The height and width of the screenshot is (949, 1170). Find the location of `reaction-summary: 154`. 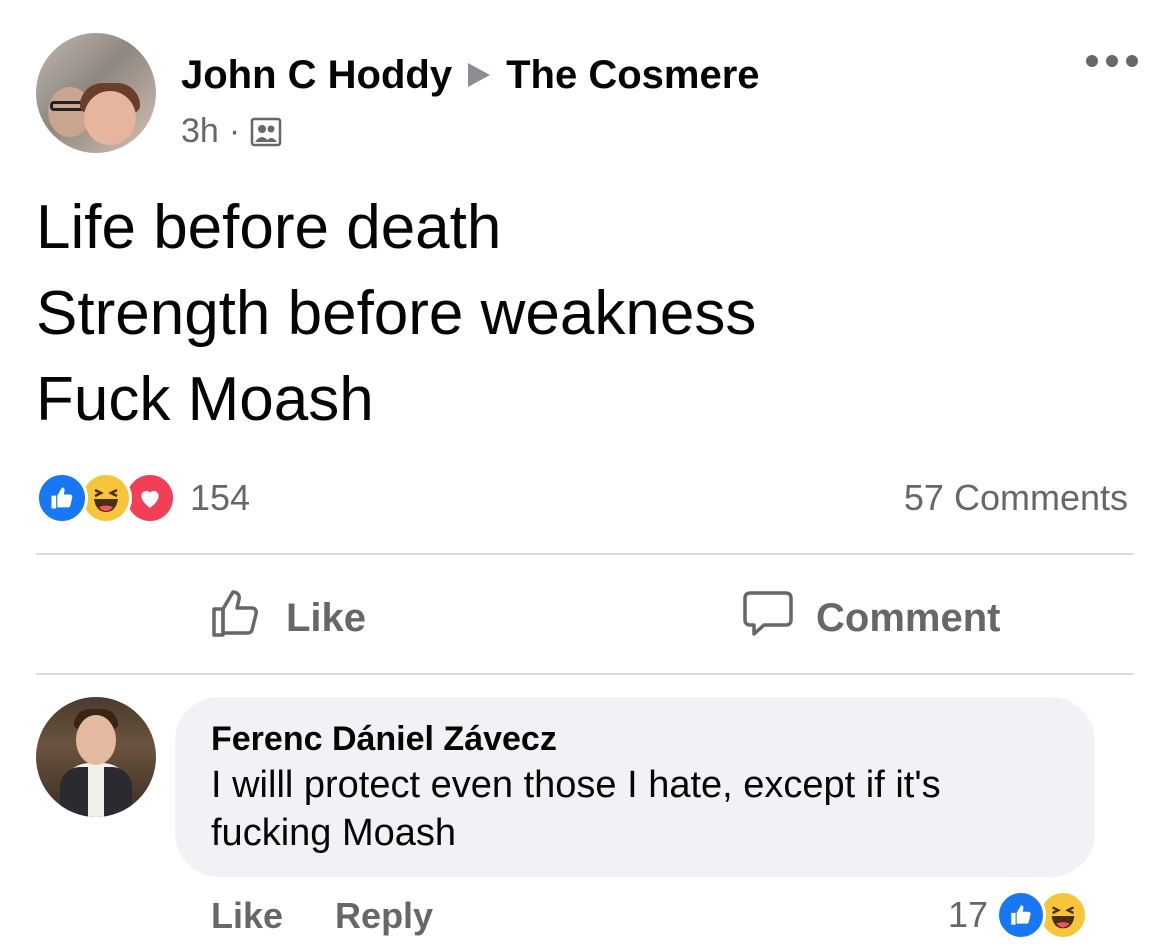

reaction-summary: 154 is located at coordinates (143, 498).